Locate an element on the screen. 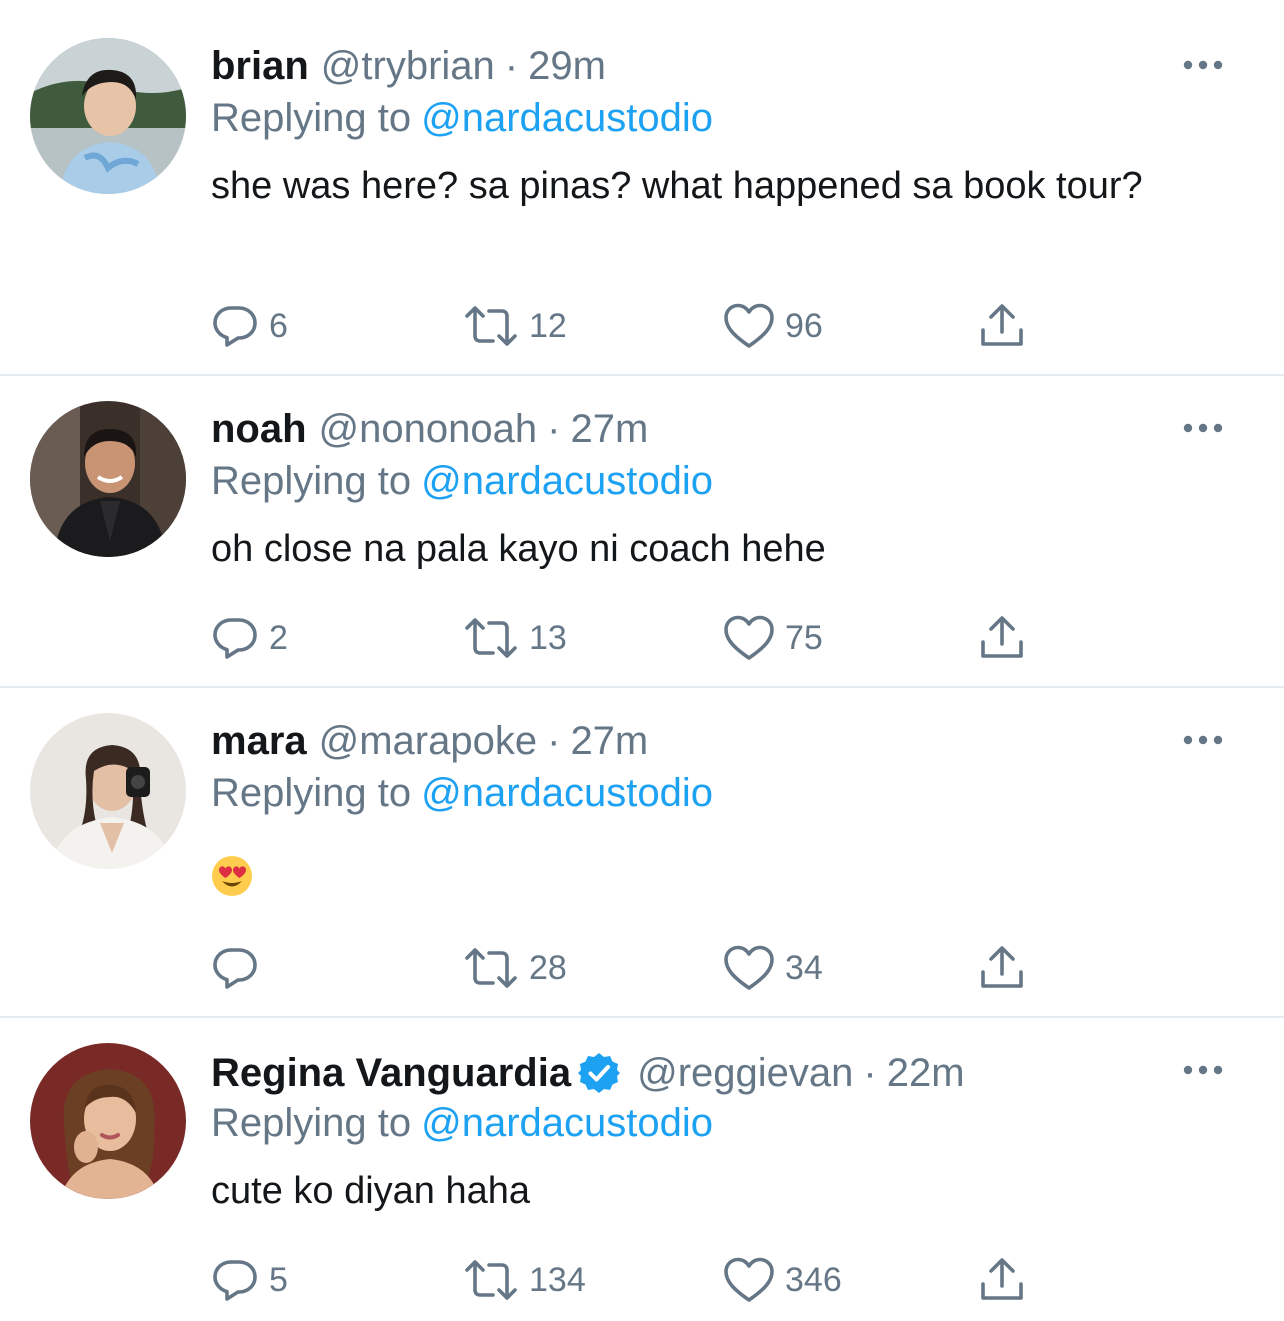 The height and width of the screenshot is (1321, 1284). reply-button: 5 is located at coordinates (249, 1280).